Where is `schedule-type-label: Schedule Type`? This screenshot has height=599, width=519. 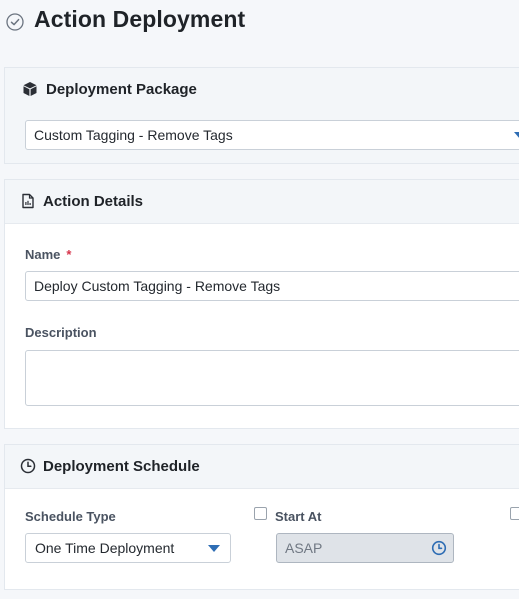
schedule-type-label: Schedule Type is located at coordinates (70, 516).